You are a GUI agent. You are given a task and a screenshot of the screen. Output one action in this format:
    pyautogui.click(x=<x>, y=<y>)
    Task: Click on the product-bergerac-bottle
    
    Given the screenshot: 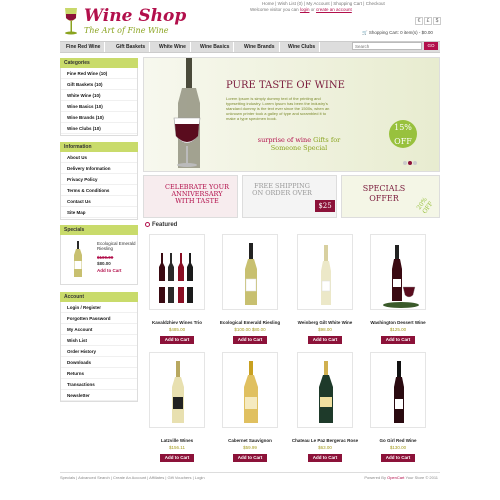 What is the action you would take?
    pyautogui.click(x=326, y=392)
    